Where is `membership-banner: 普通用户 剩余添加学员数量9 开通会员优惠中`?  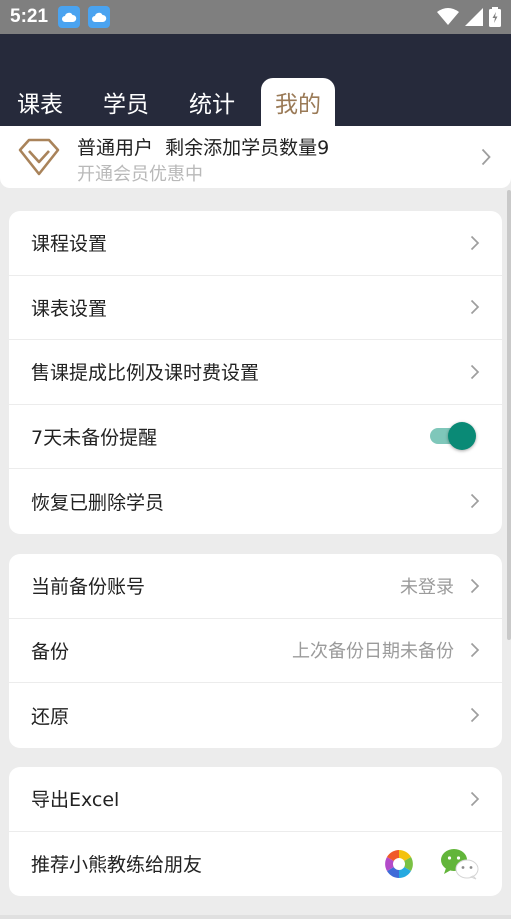 membership-banner: 普通用户 剩余添加学员数量9 开通会员优惠中 is located at coordinates (255, 157).